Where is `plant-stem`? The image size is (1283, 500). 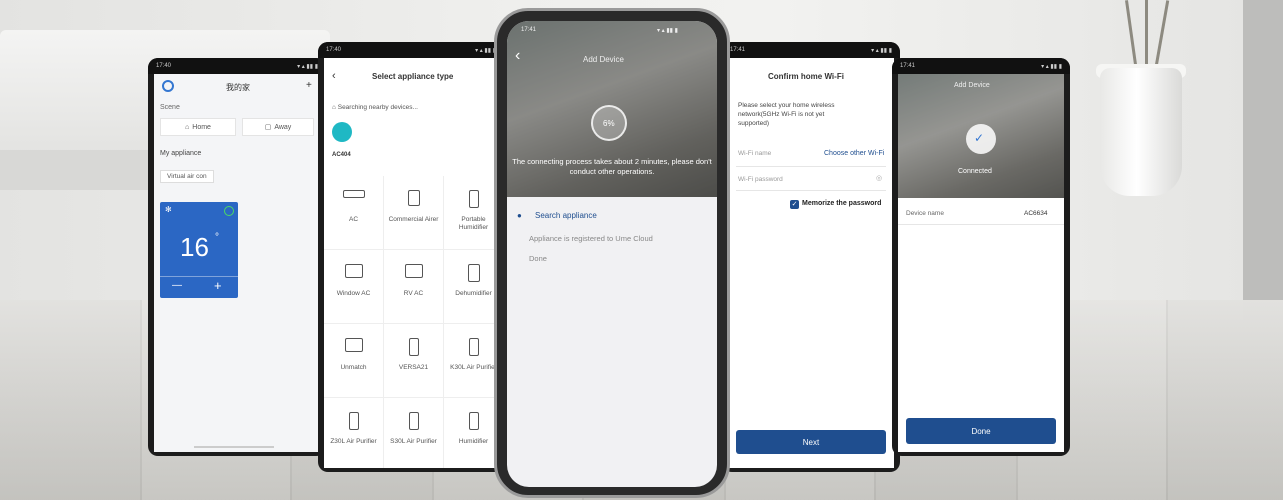 plant-stem is located at coordinates (1146, 36).